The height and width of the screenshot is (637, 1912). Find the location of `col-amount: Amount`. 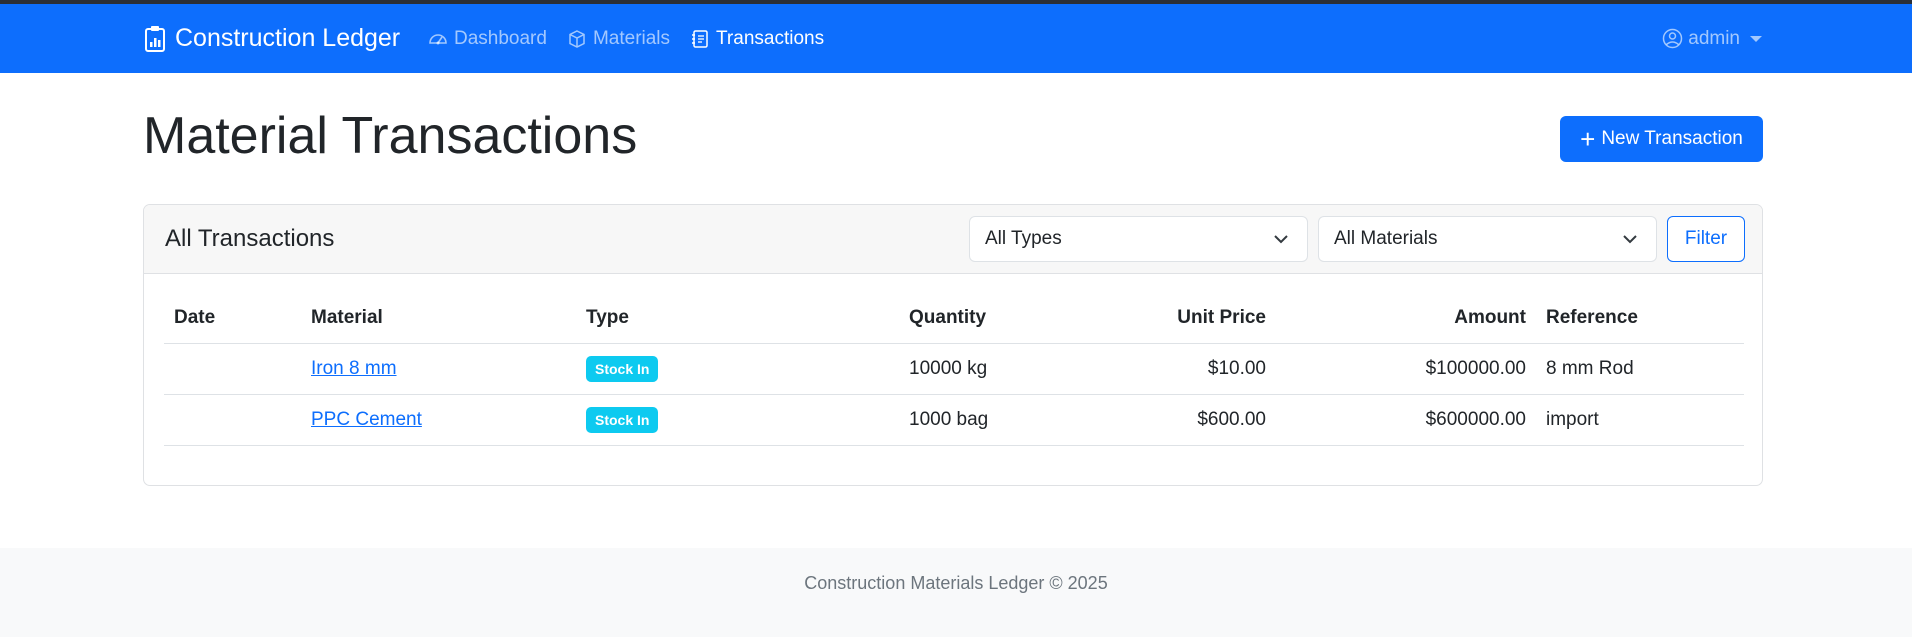

col-amount: Amount is located at coordinates (1406, 318).